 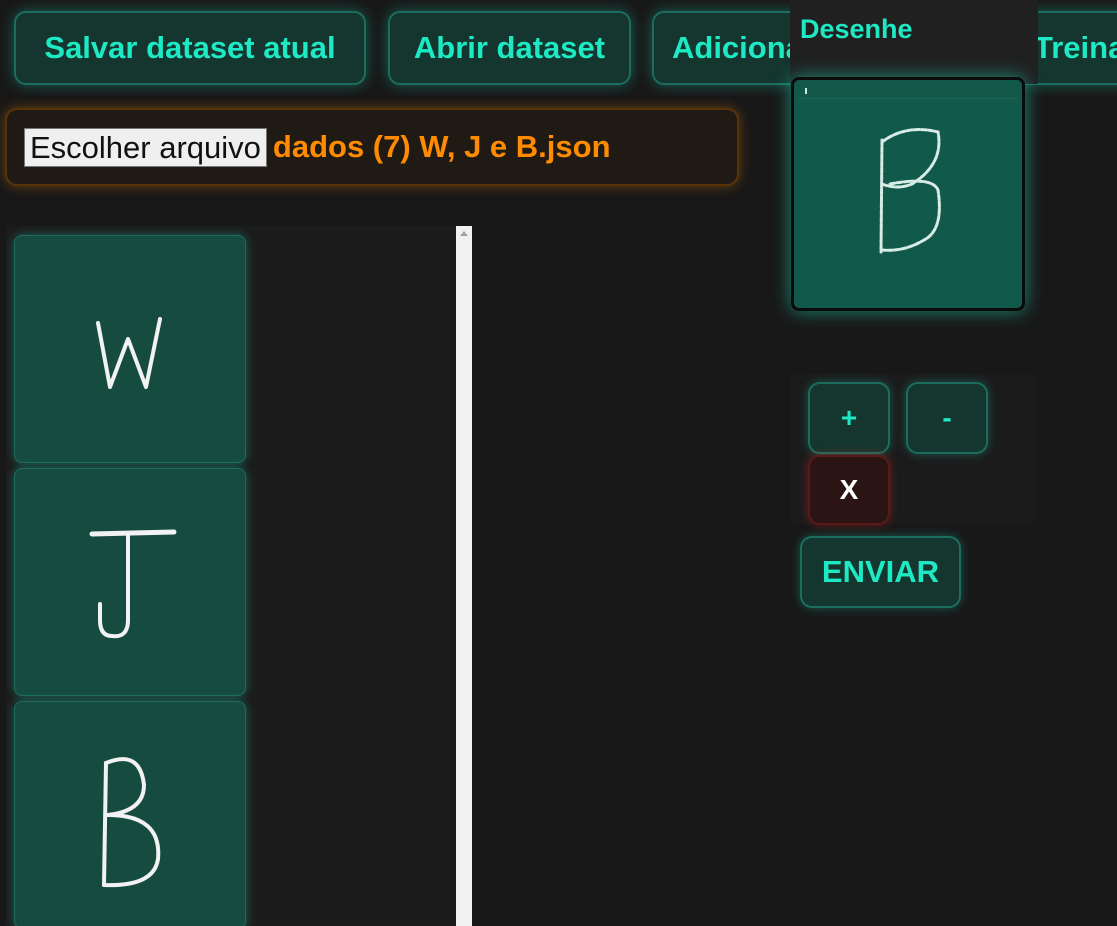 What do you see at coordinates (509, 48) in the screenshot?
I see `open-dataset-button: Abrir dataset` at bounding box center [509, 48].